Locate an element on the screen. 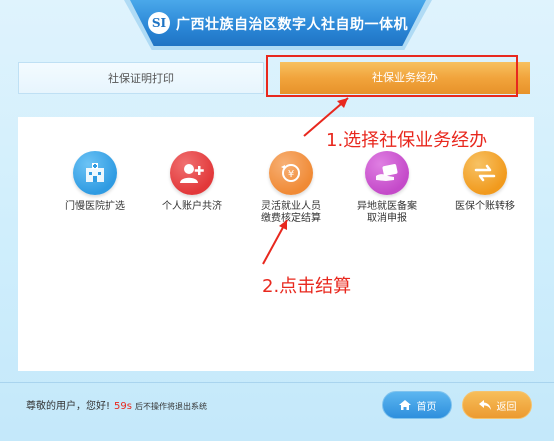 The width and height of the screenshot is (554, 441). annotation-arrow-step2 is located at coordinates (275, 242).